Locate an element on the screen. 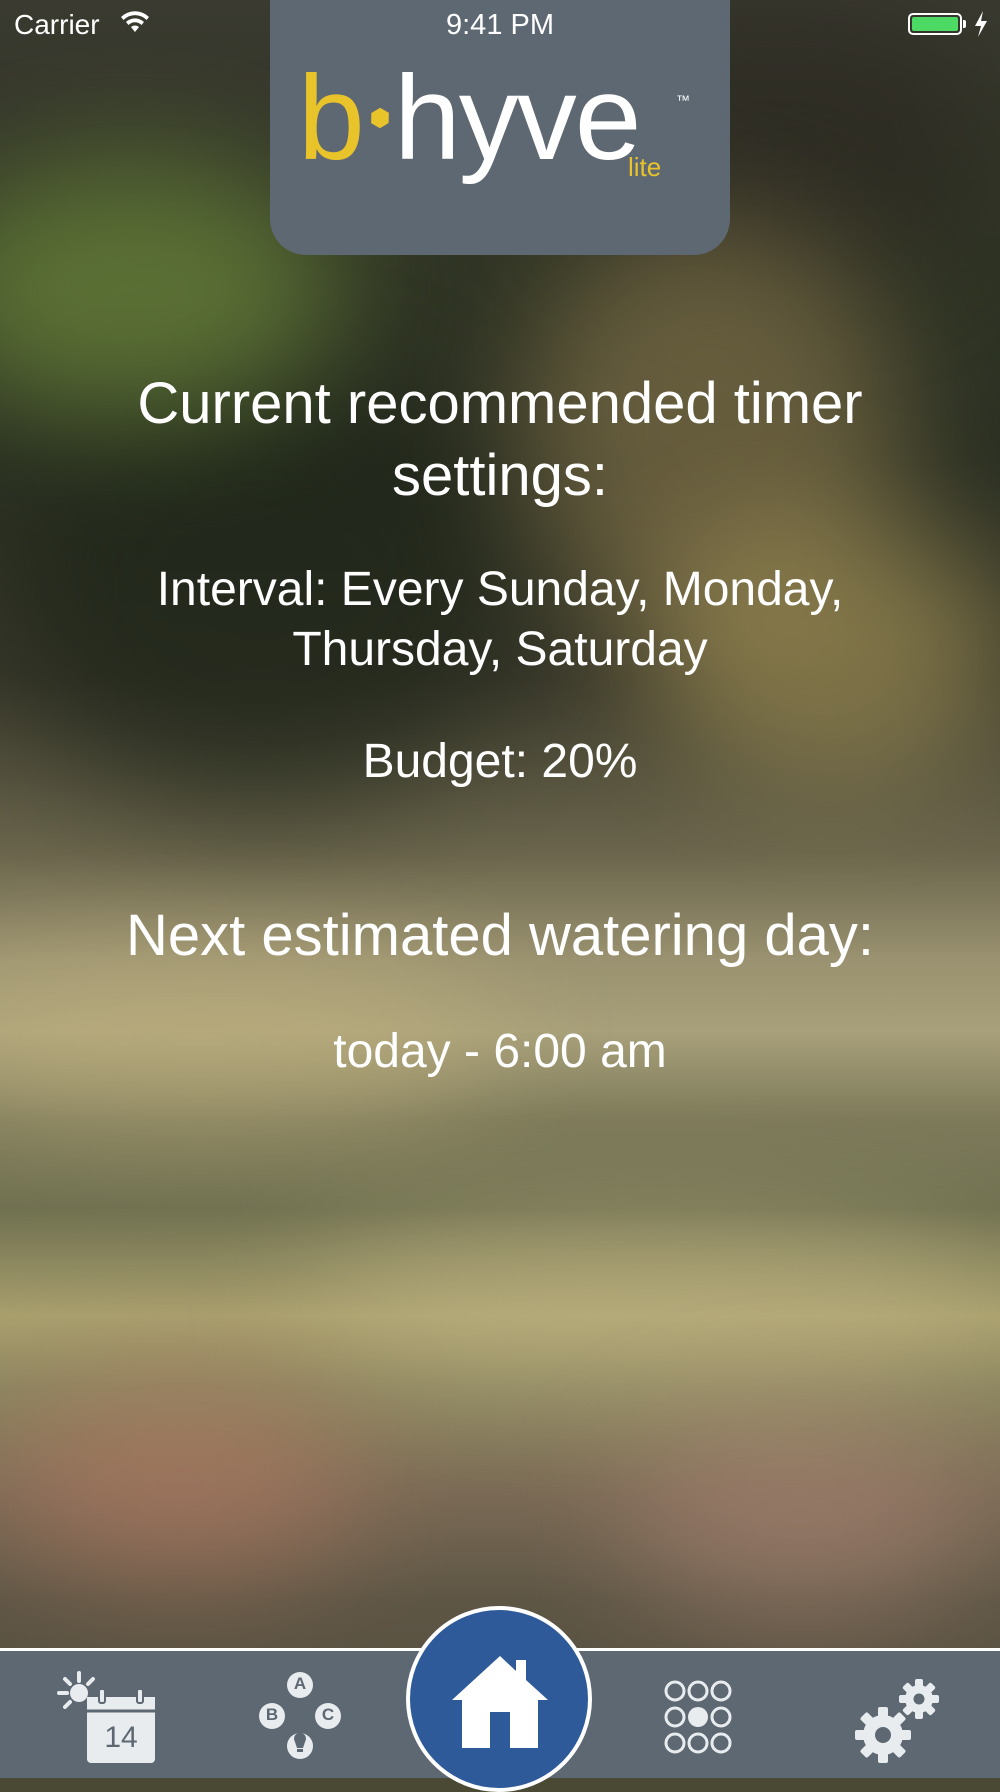  tab-zones is located at coordinates (698, 1719).